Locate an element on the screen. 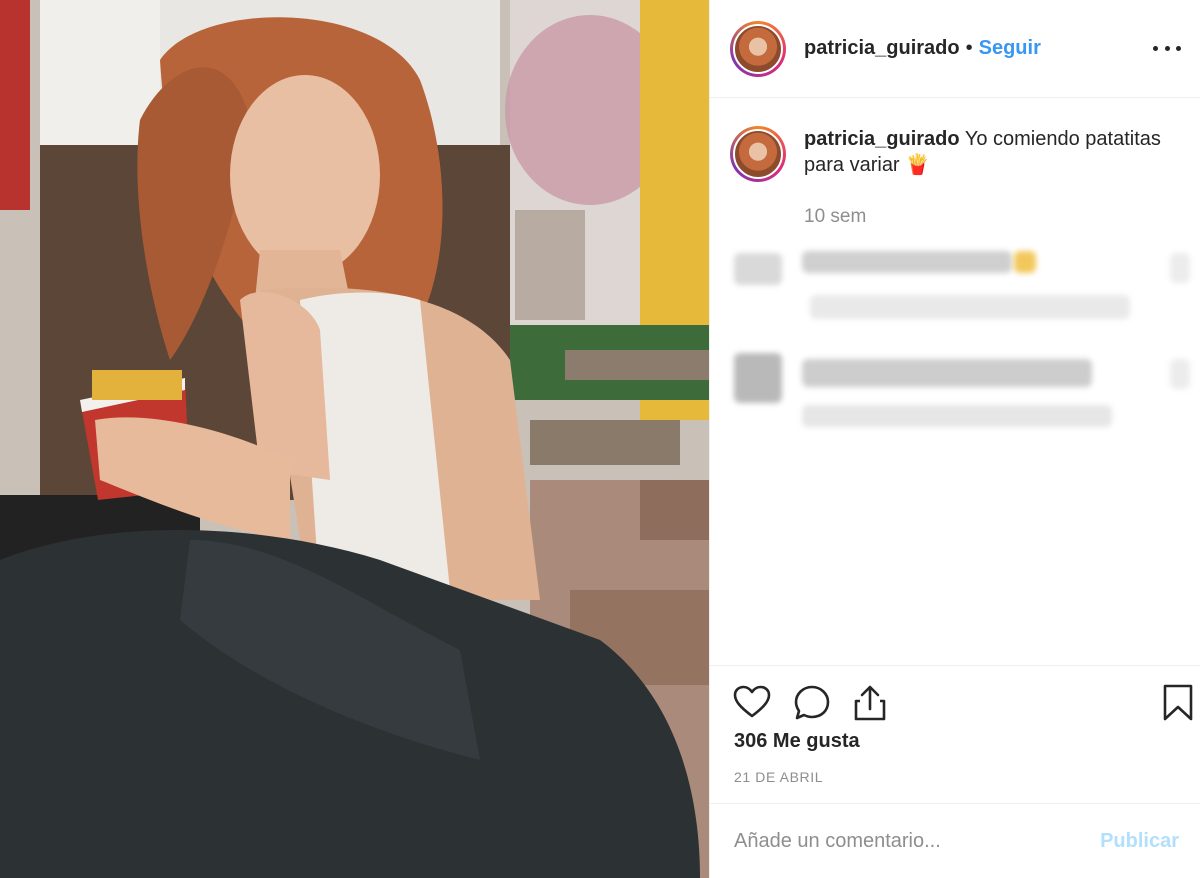 The height and width of the screenshot is (878, 1200). comment-icon is located at coordinates (812, 703).